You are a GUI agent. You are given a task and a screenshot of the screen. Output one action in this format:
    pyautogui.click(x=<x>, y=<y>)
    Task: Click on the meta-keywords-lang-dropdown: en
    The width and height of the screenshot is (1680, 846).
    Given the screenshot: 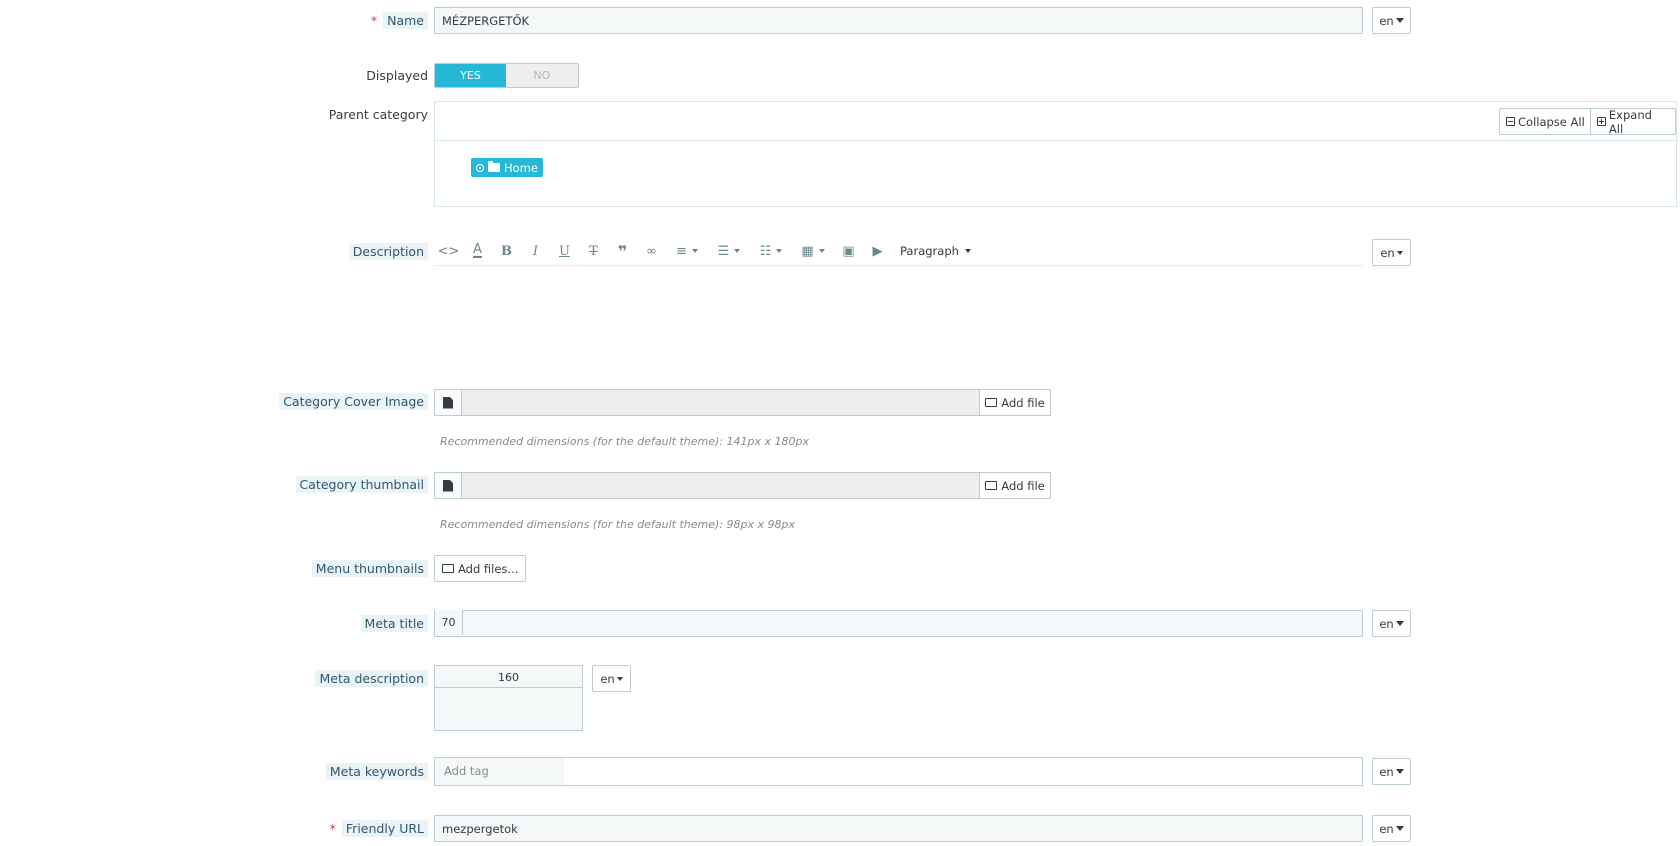 What is the action you would take?
    pyautogui.click(x=1391, y=771)
    